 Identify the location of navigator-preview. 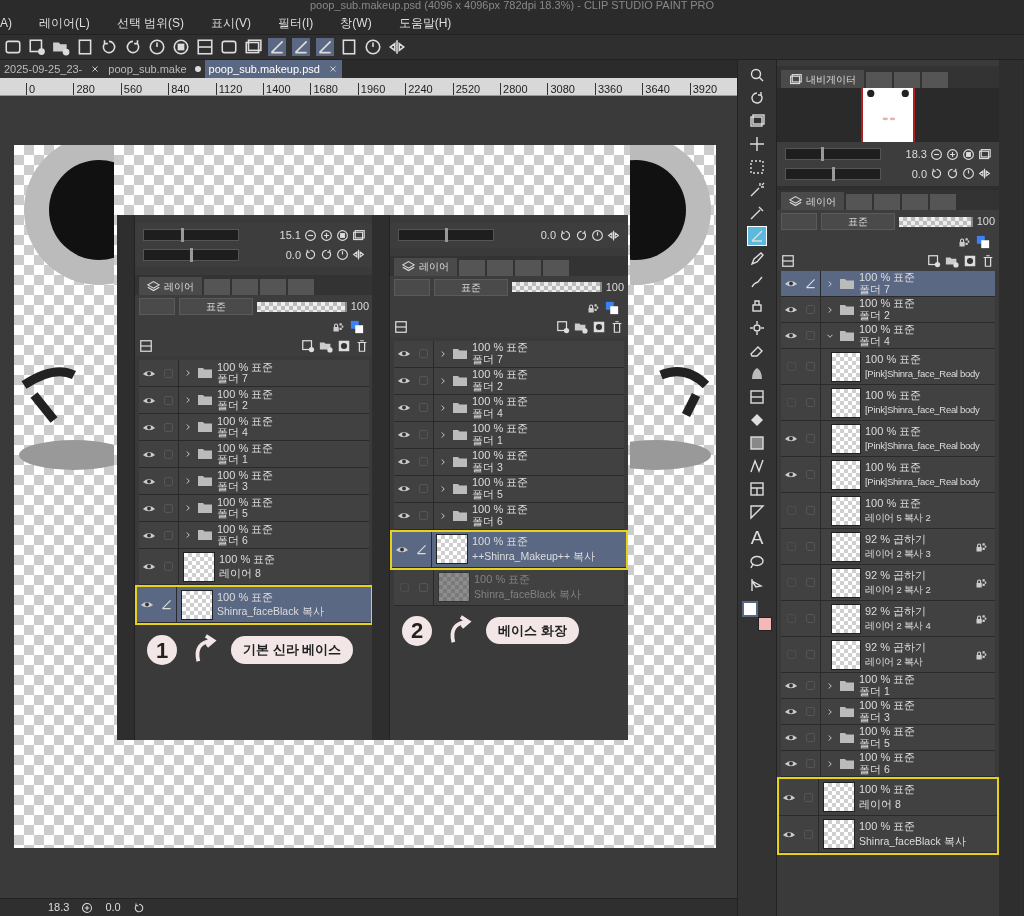
(888, 115).